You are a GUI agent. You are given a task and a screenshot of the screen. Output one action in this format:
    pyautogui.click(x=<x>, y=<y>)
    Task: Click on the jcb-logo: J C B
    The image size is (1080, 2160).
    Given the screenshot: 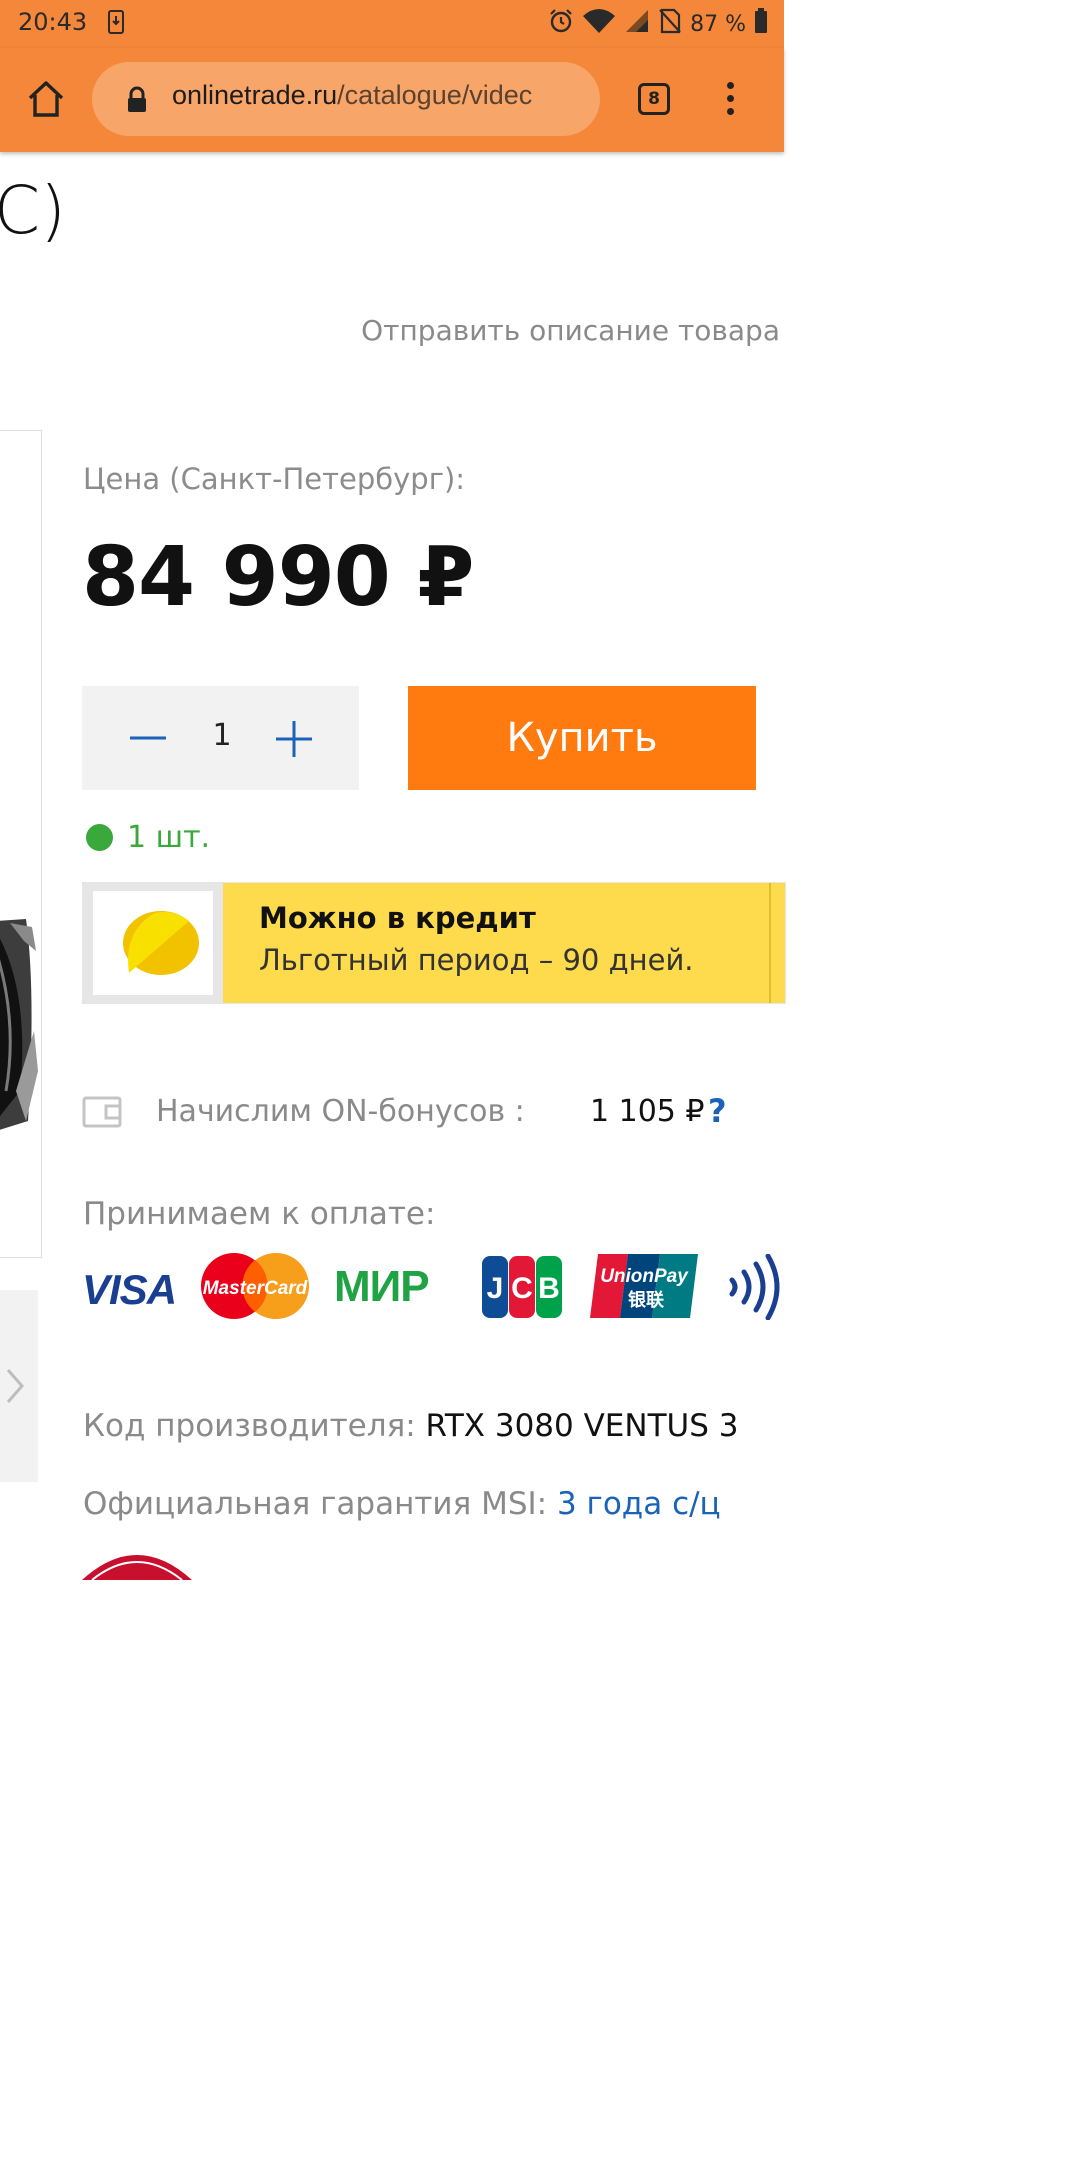 What is the action you would take?
    pyautogui.click(x=522, y=1287)
    